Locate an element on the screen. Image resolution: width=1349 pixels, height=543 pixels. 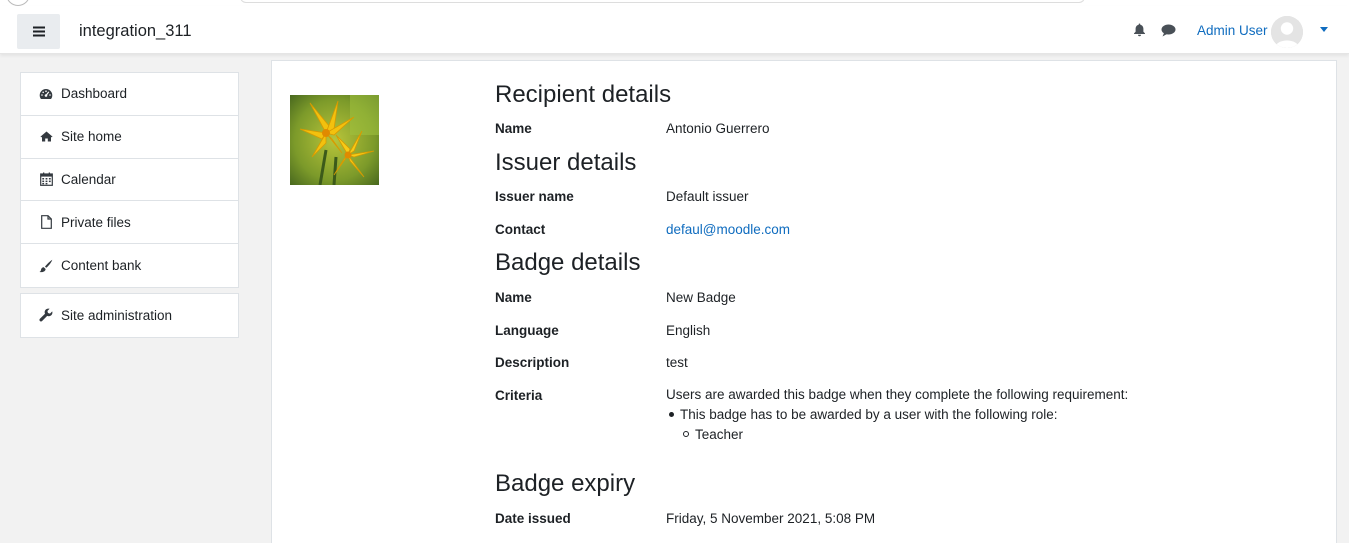
recipient-name-value: Antonio Guerrero is located at coordinates (718, 128).